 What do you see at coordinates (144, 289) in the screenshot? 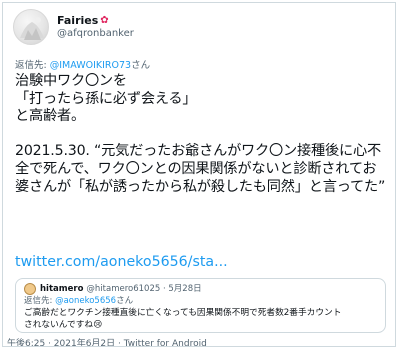
I see `quoted-handle-date: @hitamero61025 · 5月28日` at bounding box center [144, 289].